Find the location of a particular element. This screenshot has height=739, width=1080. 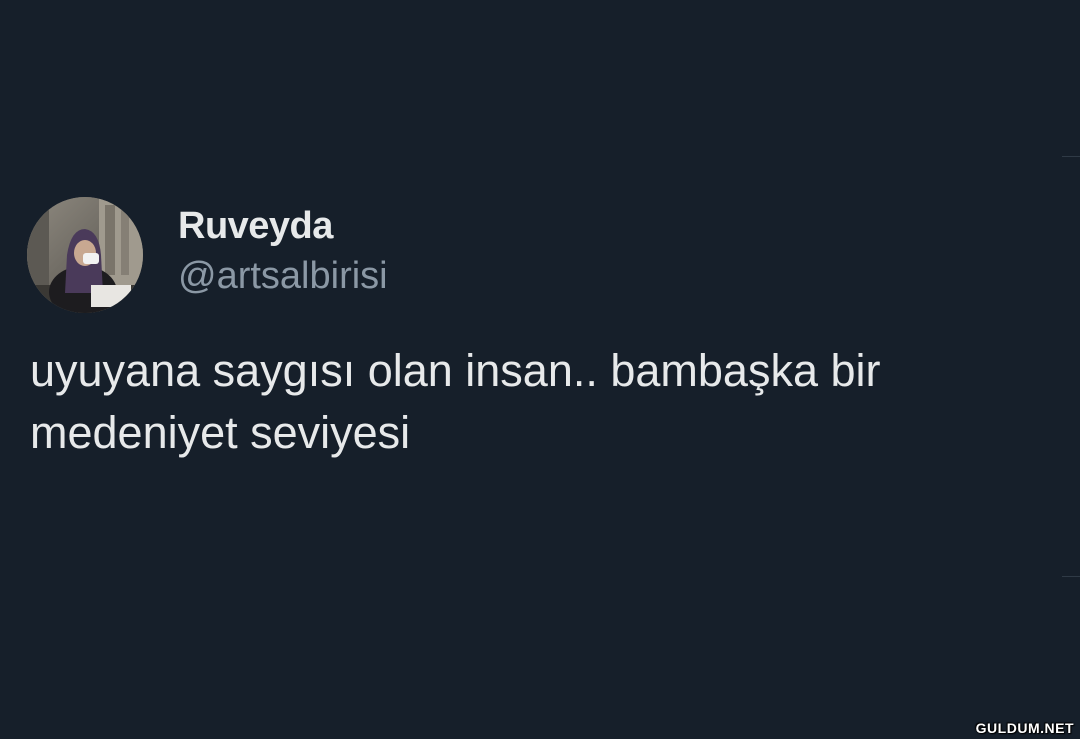

profile-photo-icon is located at coordinates (85, 255).